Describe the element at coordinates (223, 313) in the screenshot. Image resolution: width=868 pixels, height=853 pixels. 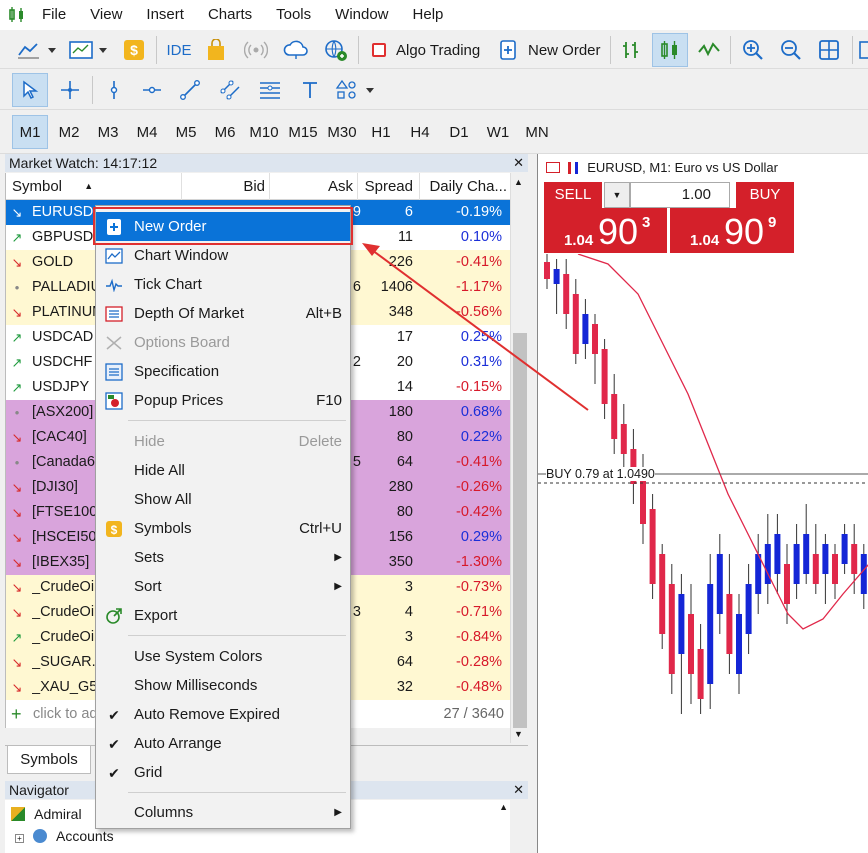
I see `menu-item-depth-of-market: Depth Of Market Alt+B` at that location.